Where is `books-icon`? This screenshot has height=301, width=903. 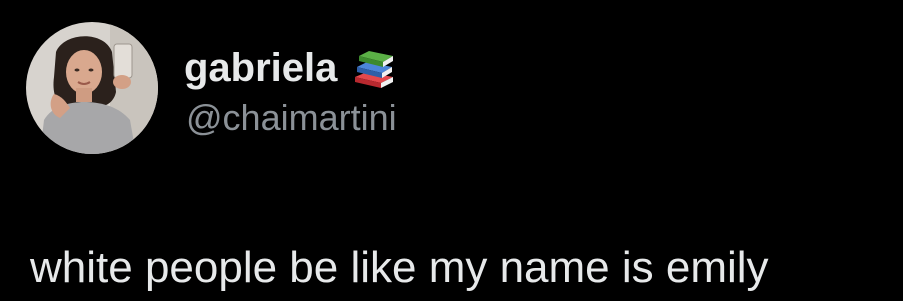 books-icon is located at coordinates (374, 68).